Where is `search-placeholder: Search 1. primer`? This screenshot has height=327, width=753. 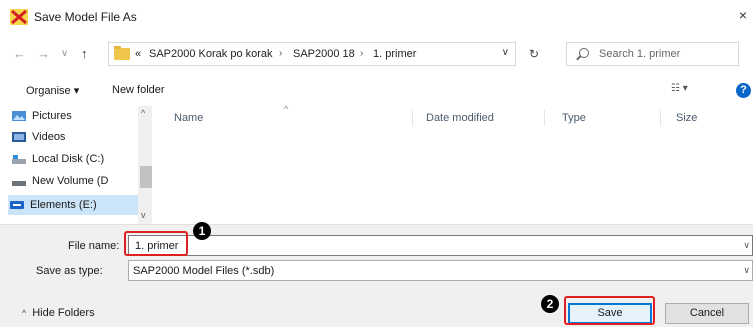
search-placeholder: Search 1. primer is located at coordinates (640, 54).